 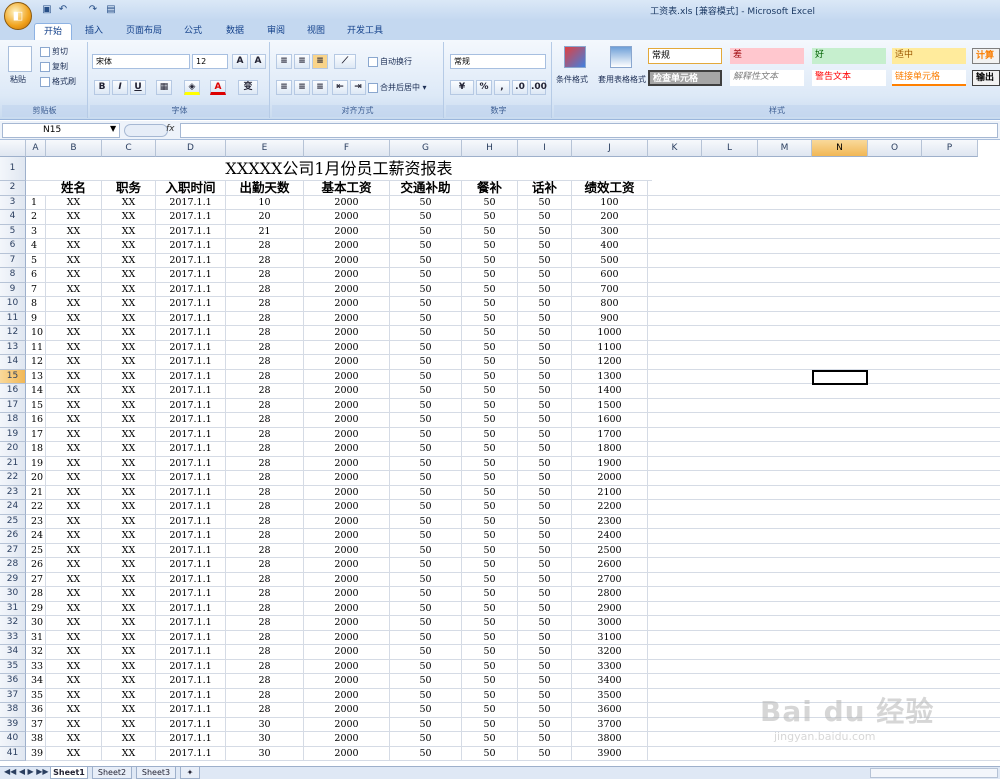 What do you see at coordinates (258, 61) in the screenshot?
I see `shrink-font-button: A` at bounding box center [258, 61].